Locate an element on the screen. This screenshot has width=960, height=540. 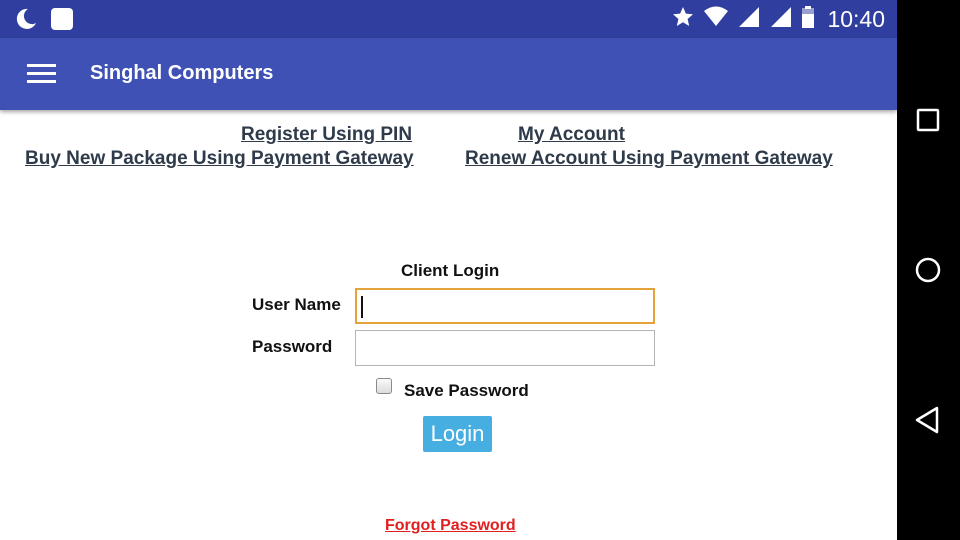
renew-account-link: Renew Account Using Payment Gateway is located at coordinates (649, 159).